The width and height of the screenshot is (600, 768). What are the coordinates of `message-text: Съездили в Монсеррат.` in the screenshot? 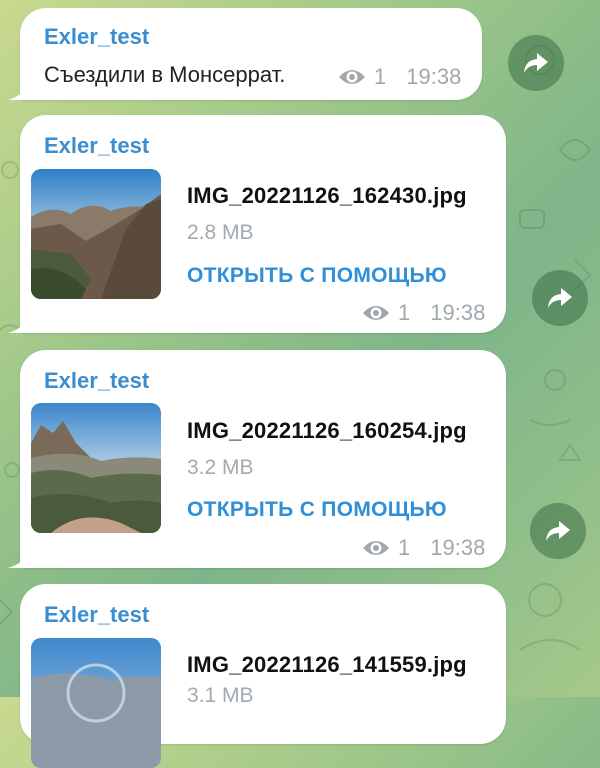 It's located at (165, 74).